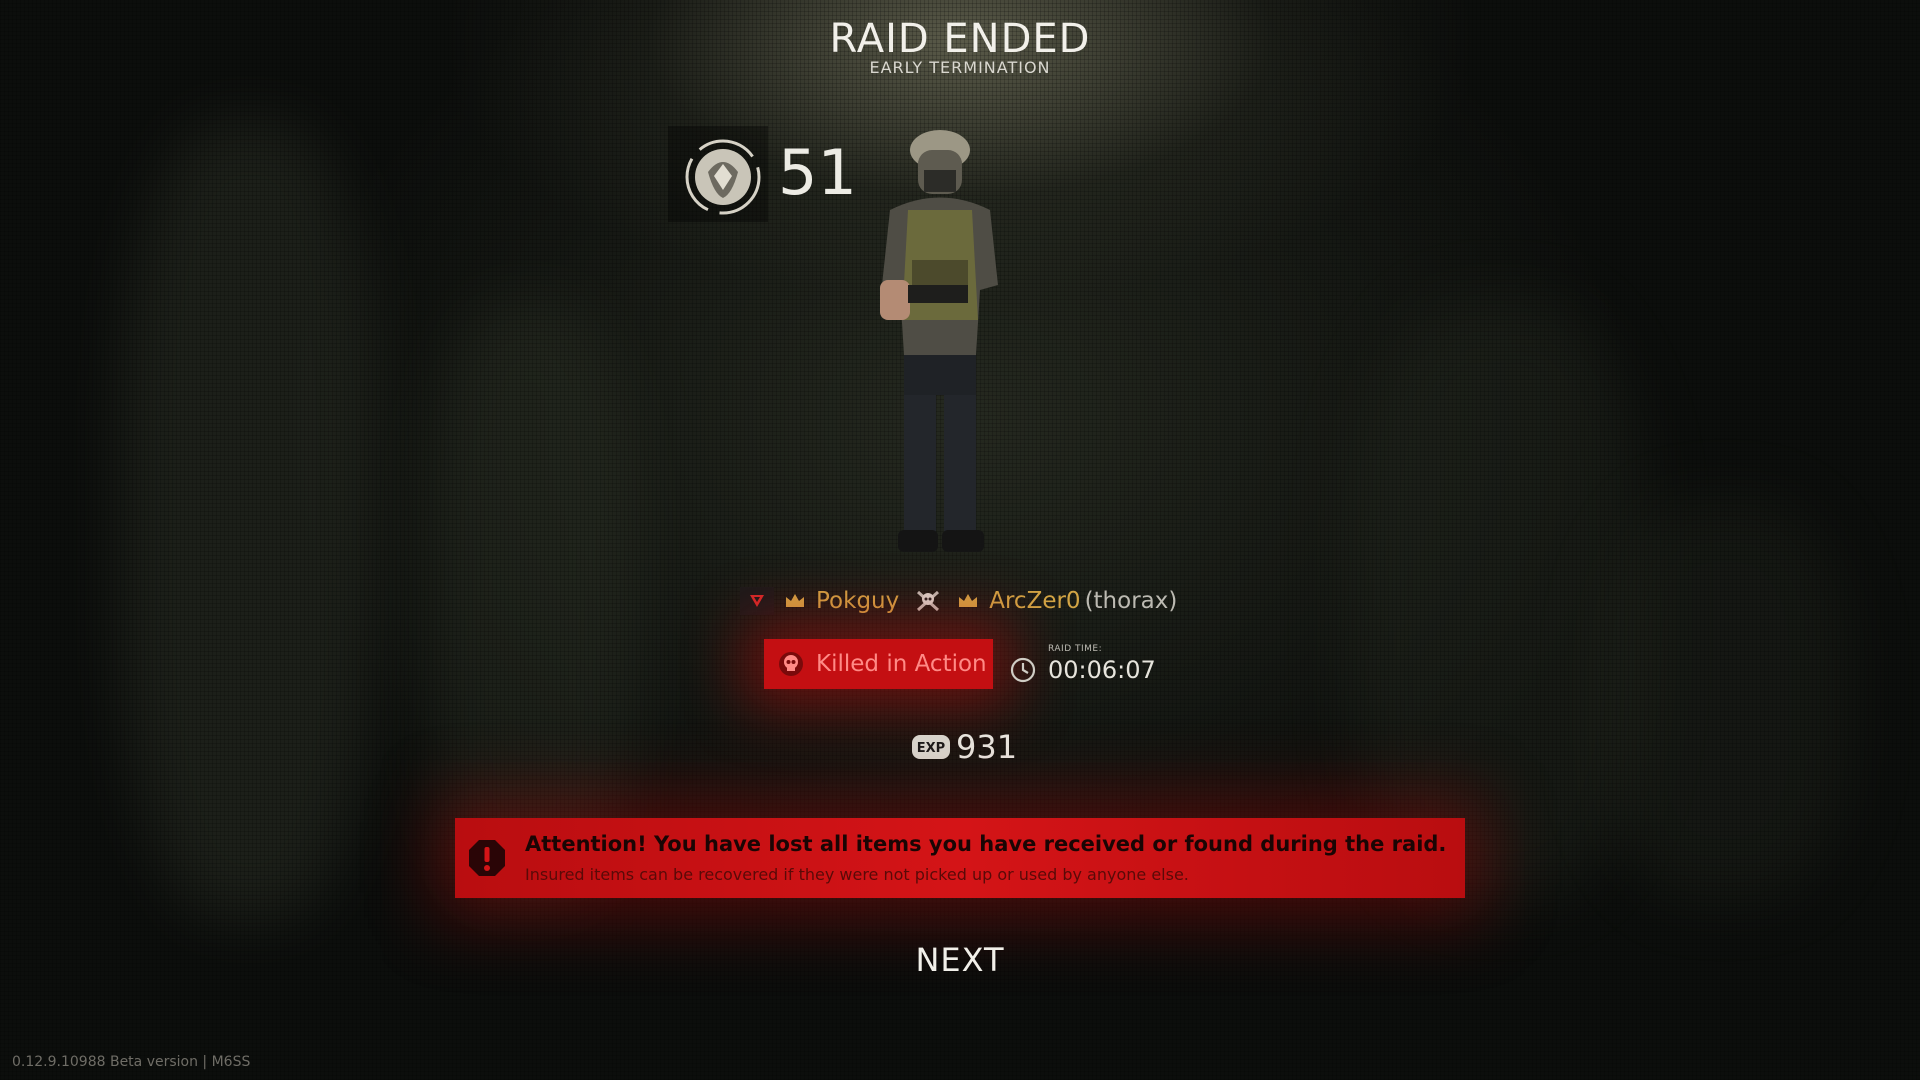 The image size is (1920, 1080). I want to click on status-badge: Killed in Action, so click(878, 664).